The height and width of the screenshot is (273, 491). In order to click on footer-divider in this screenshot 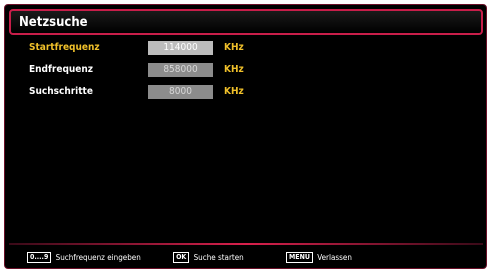, I will do `click(246, 244)`.